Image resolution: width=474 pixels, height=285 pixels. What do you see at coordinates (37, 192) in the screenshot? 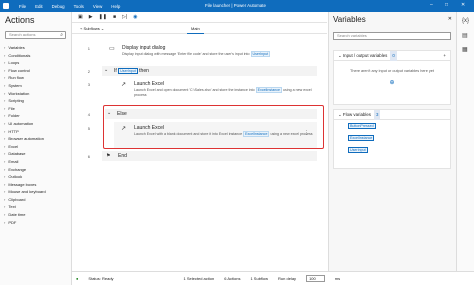
I see `action-group: Mouse and keyboard` at bounding box center [37, 192].